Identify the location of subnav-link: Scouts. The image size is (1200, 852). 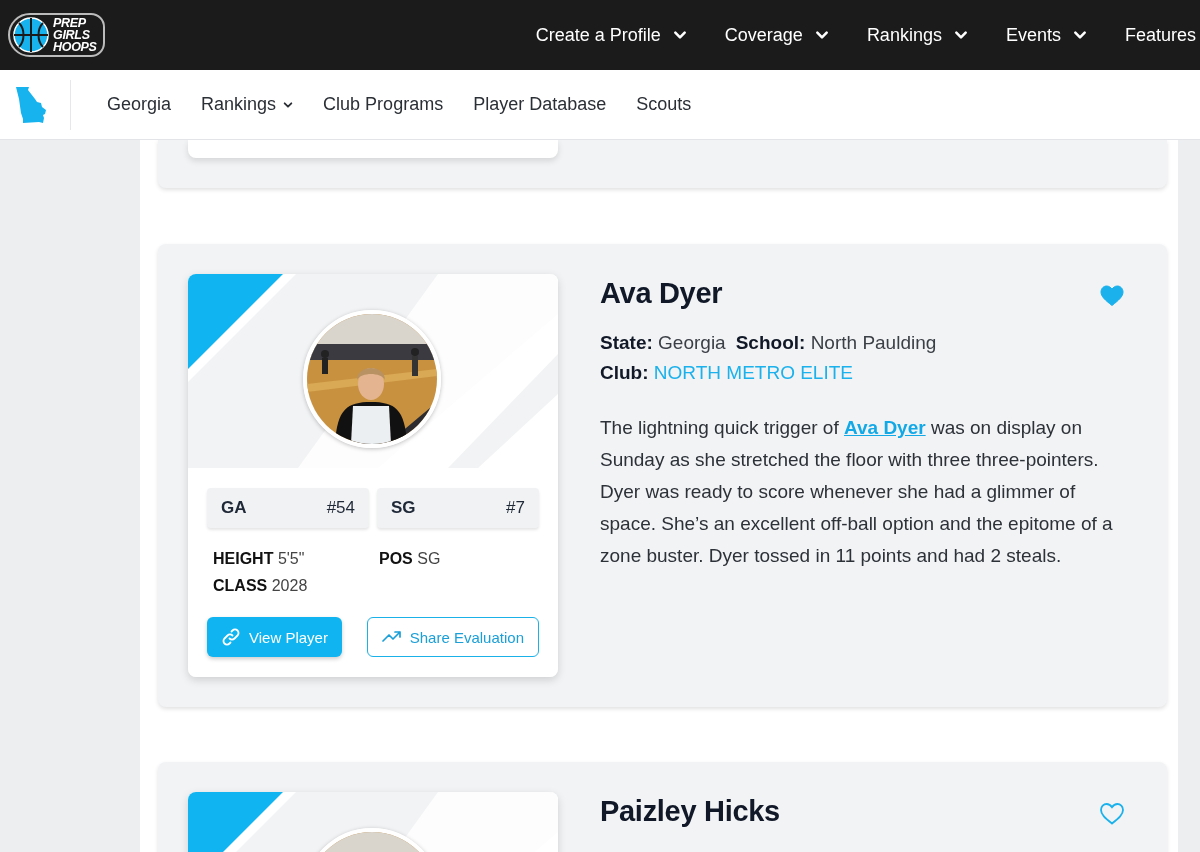
(664, 104).